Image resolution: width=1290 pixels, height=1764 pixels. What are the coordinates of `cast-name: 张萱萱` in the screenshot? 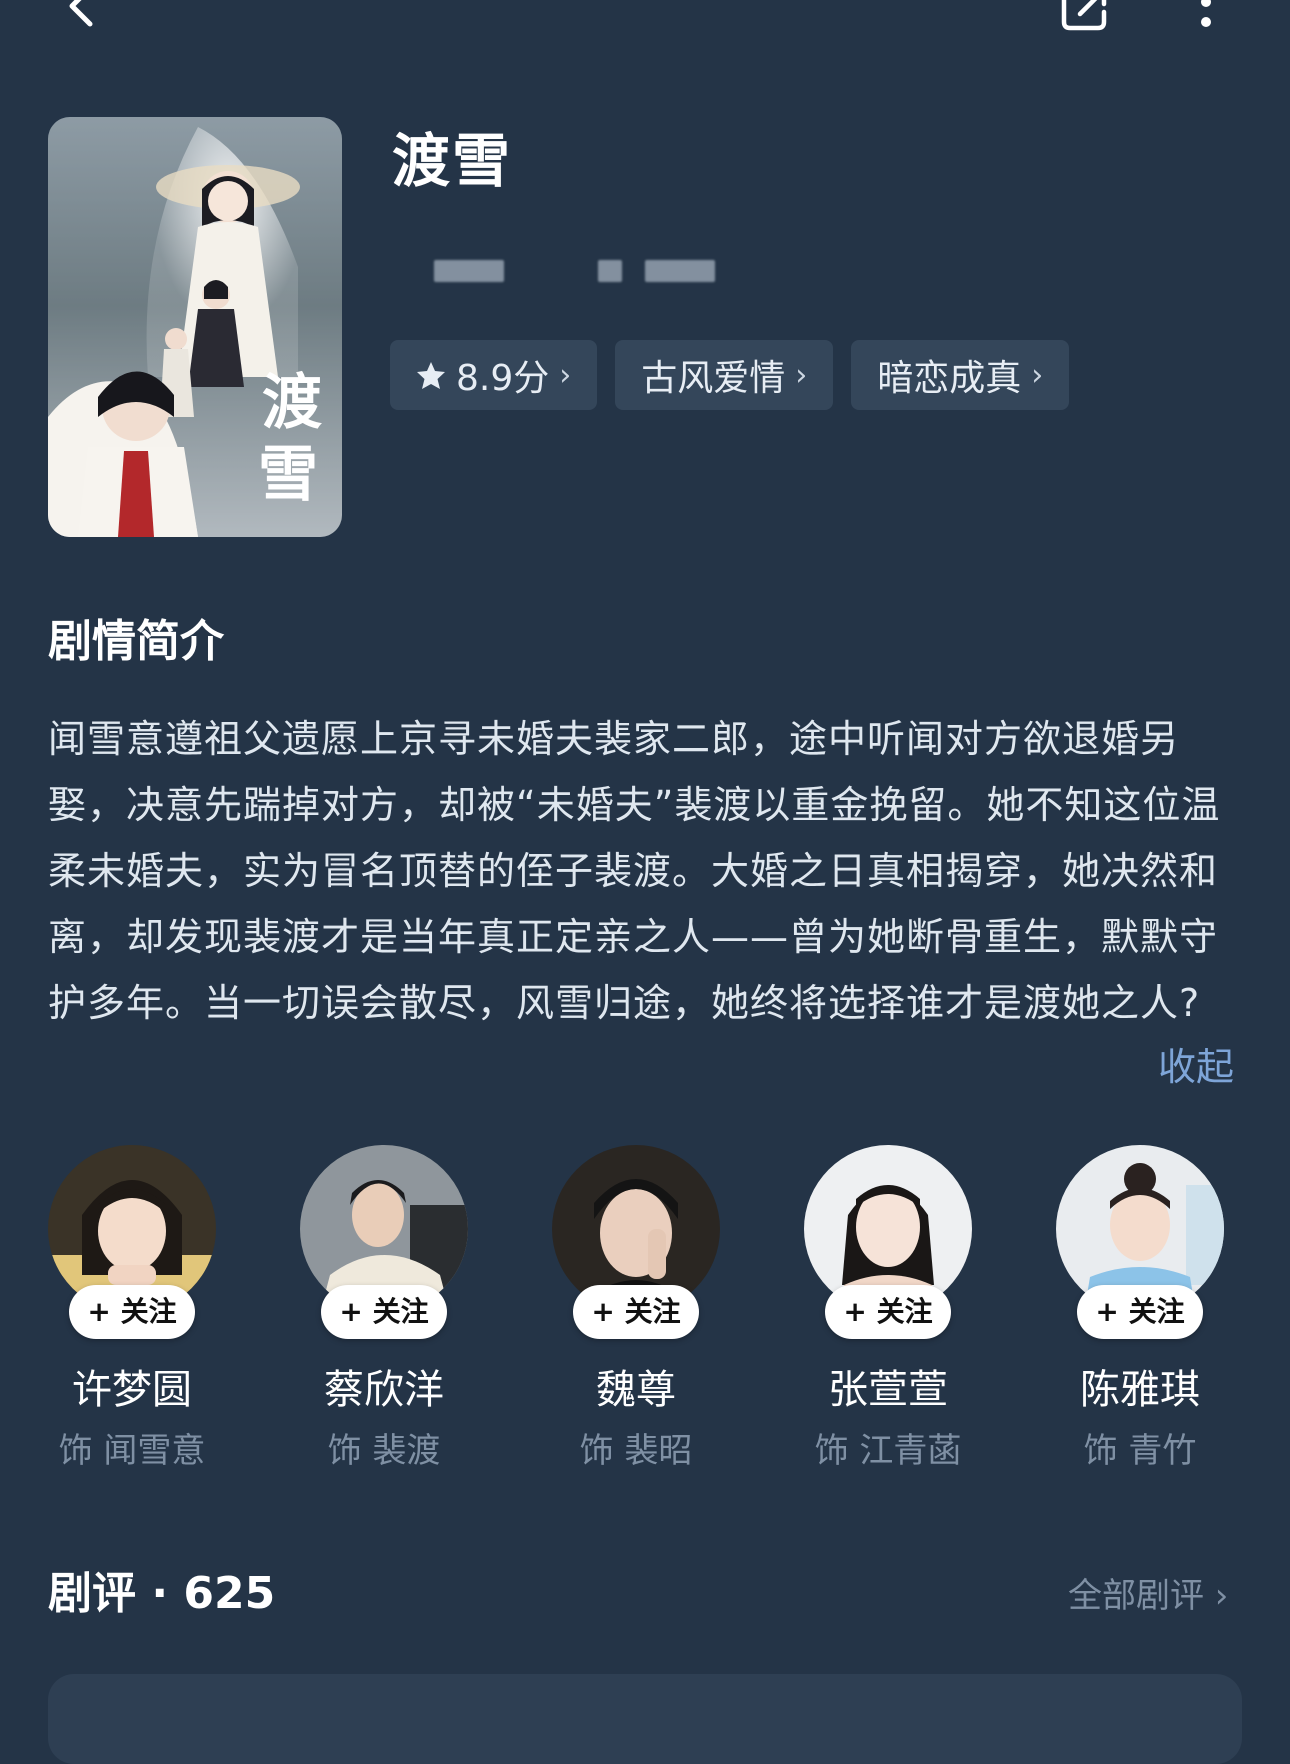 It's located at (888, 1390).